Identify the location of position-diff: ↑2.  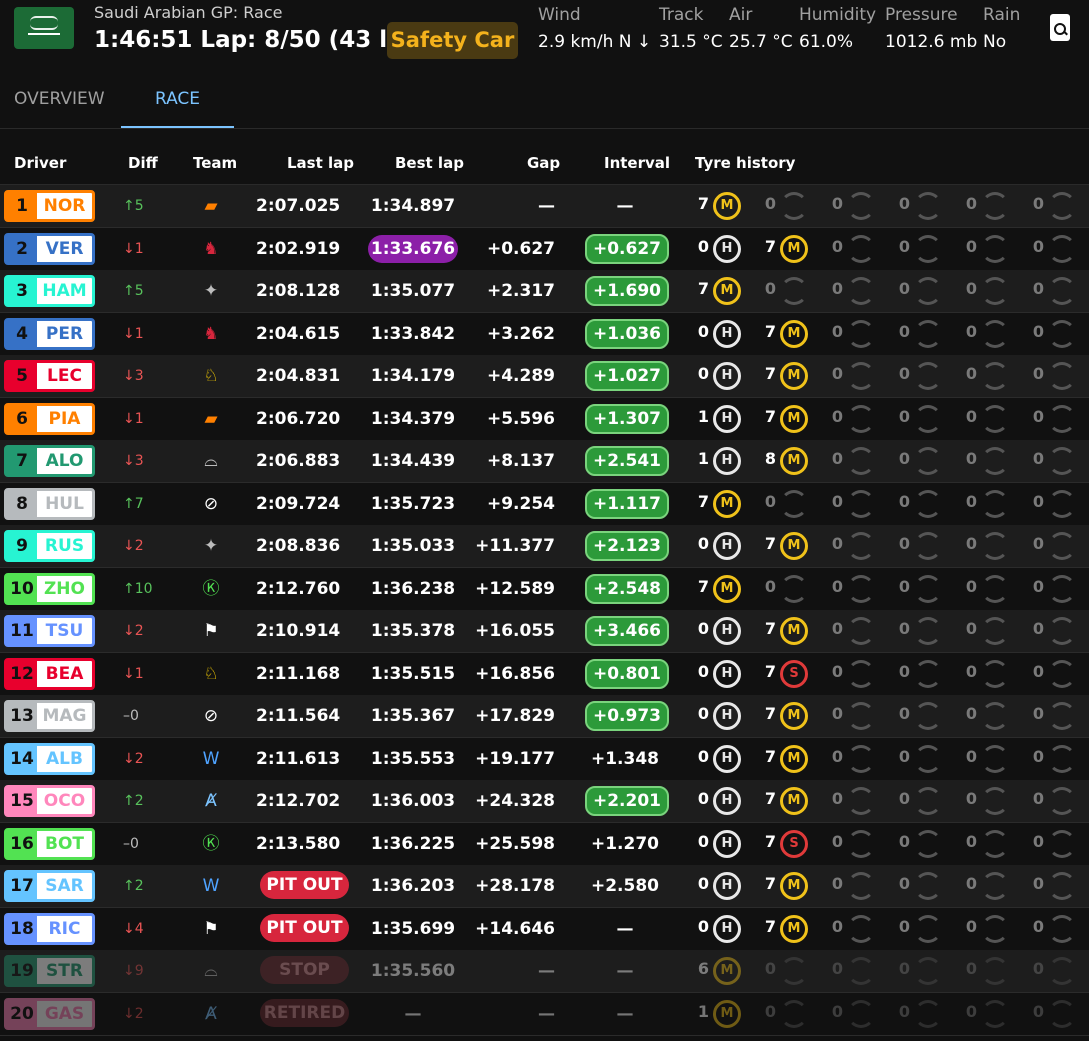
(133, 886).